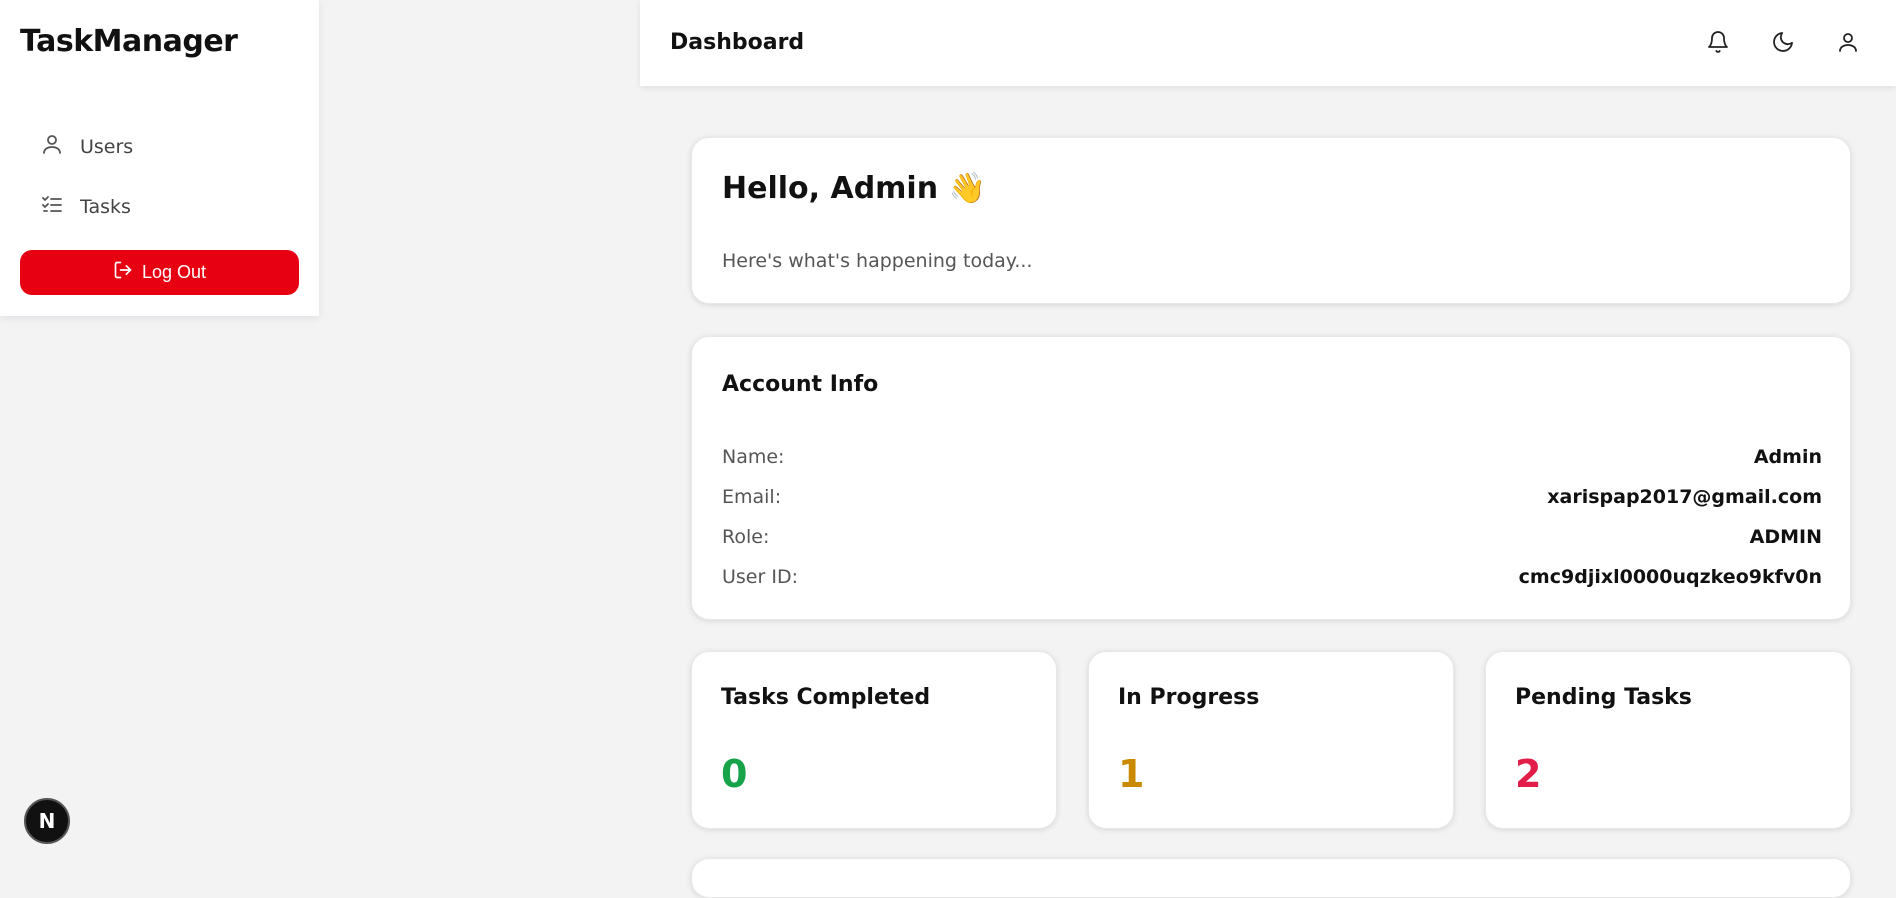  What do you see at coordinates (734, 774) in the screenshot?
I see `stat-value: 0` at bounding box center [734, 774].